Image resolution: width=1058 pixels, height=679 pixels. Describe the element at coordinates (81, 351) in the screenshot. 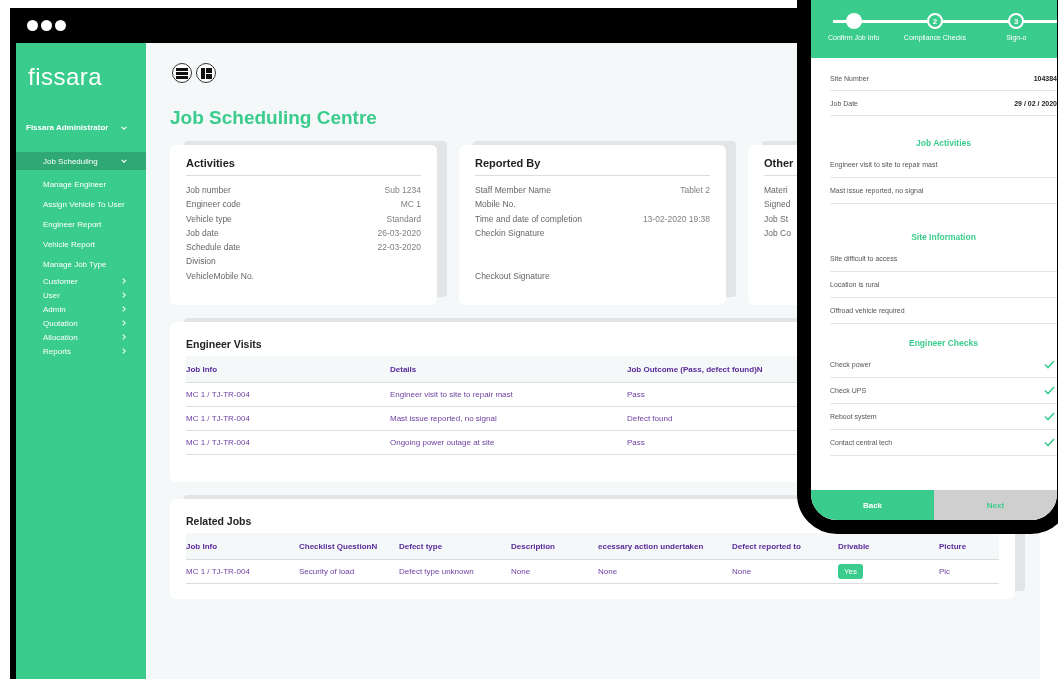

I see `nav-item: Reports` at that location.